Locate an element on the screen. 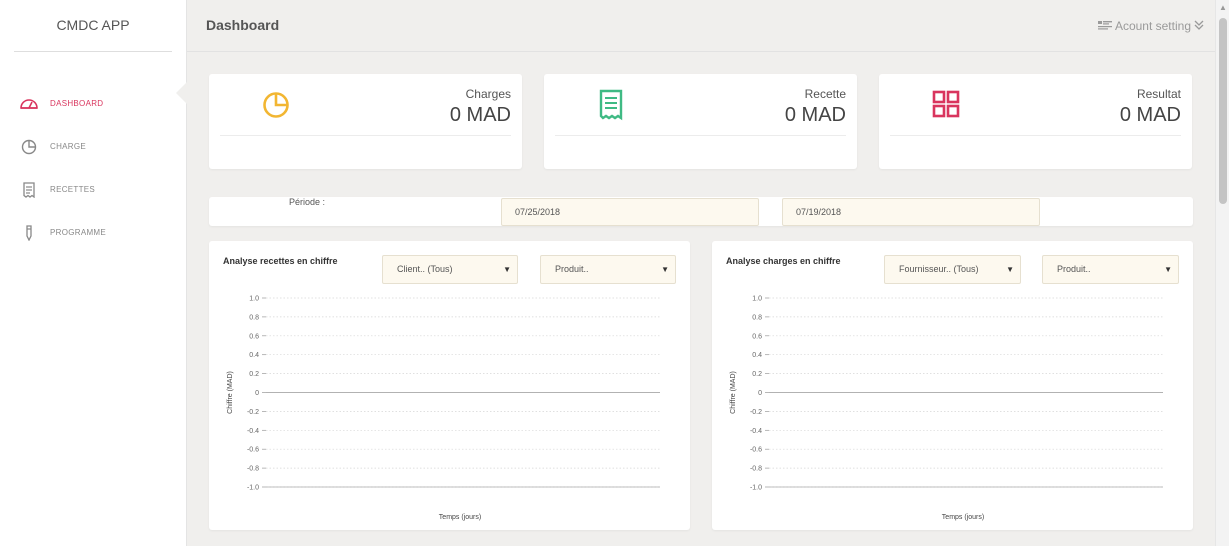 Image resolution: width=1229 pixels, height=546 pixels. account-setting-menu: Acount setting is located at coordinates (1150, 26).